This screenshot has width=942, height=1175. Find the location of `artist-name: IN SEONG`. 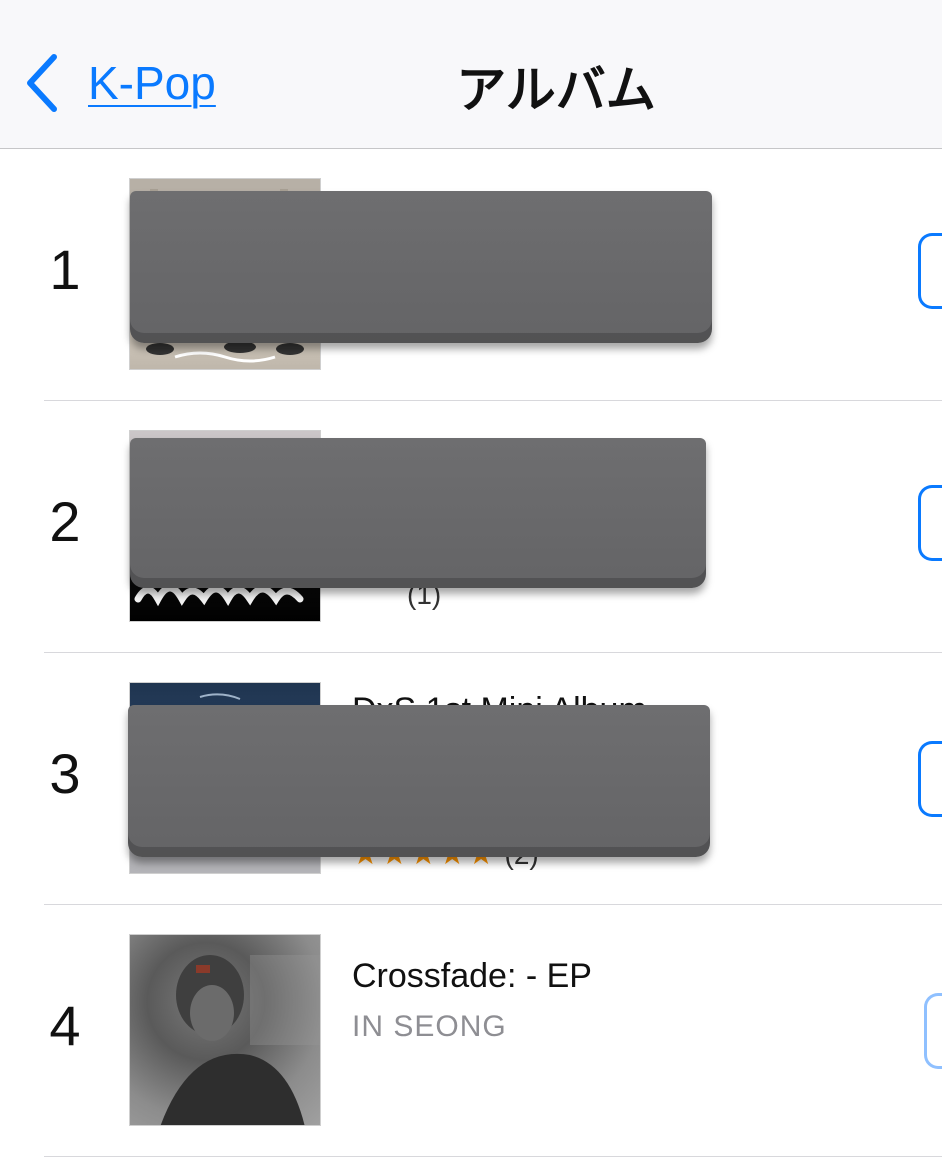

artist-name: IN SEONG is located at coordinates (429, 1026).